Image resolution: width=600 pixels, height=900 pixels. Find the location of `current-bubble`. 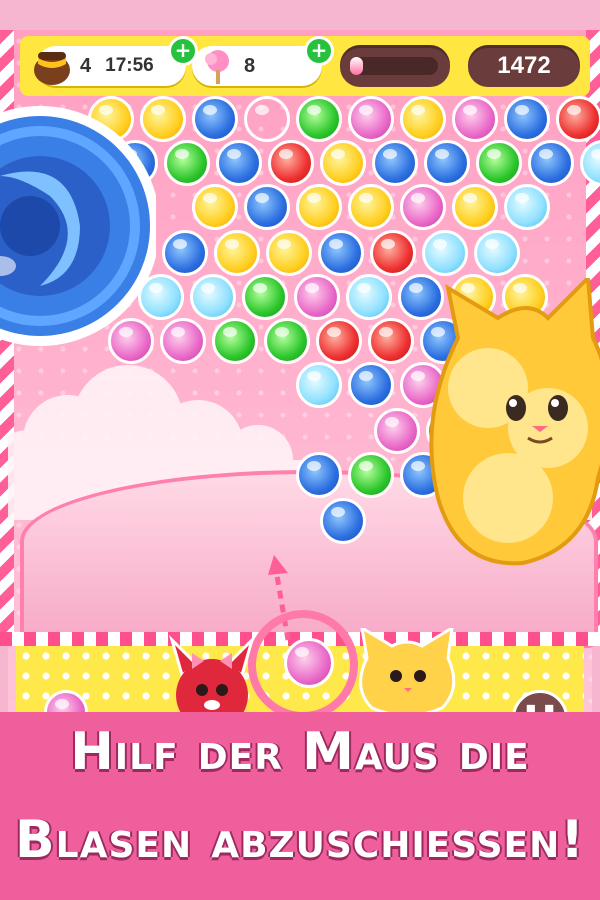

current-bubble is located at coordinates (309, 663).